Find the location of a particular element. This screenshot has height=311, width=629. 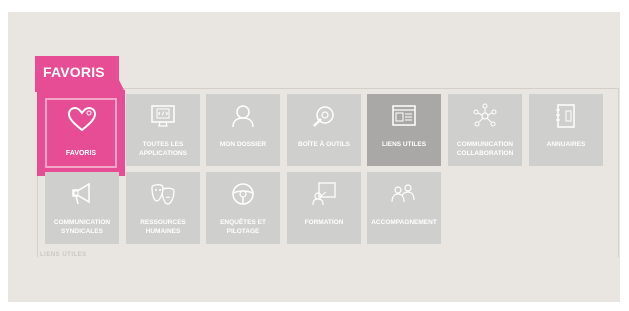

tile-label: FAVORIS is located at coordinates (81, 153).